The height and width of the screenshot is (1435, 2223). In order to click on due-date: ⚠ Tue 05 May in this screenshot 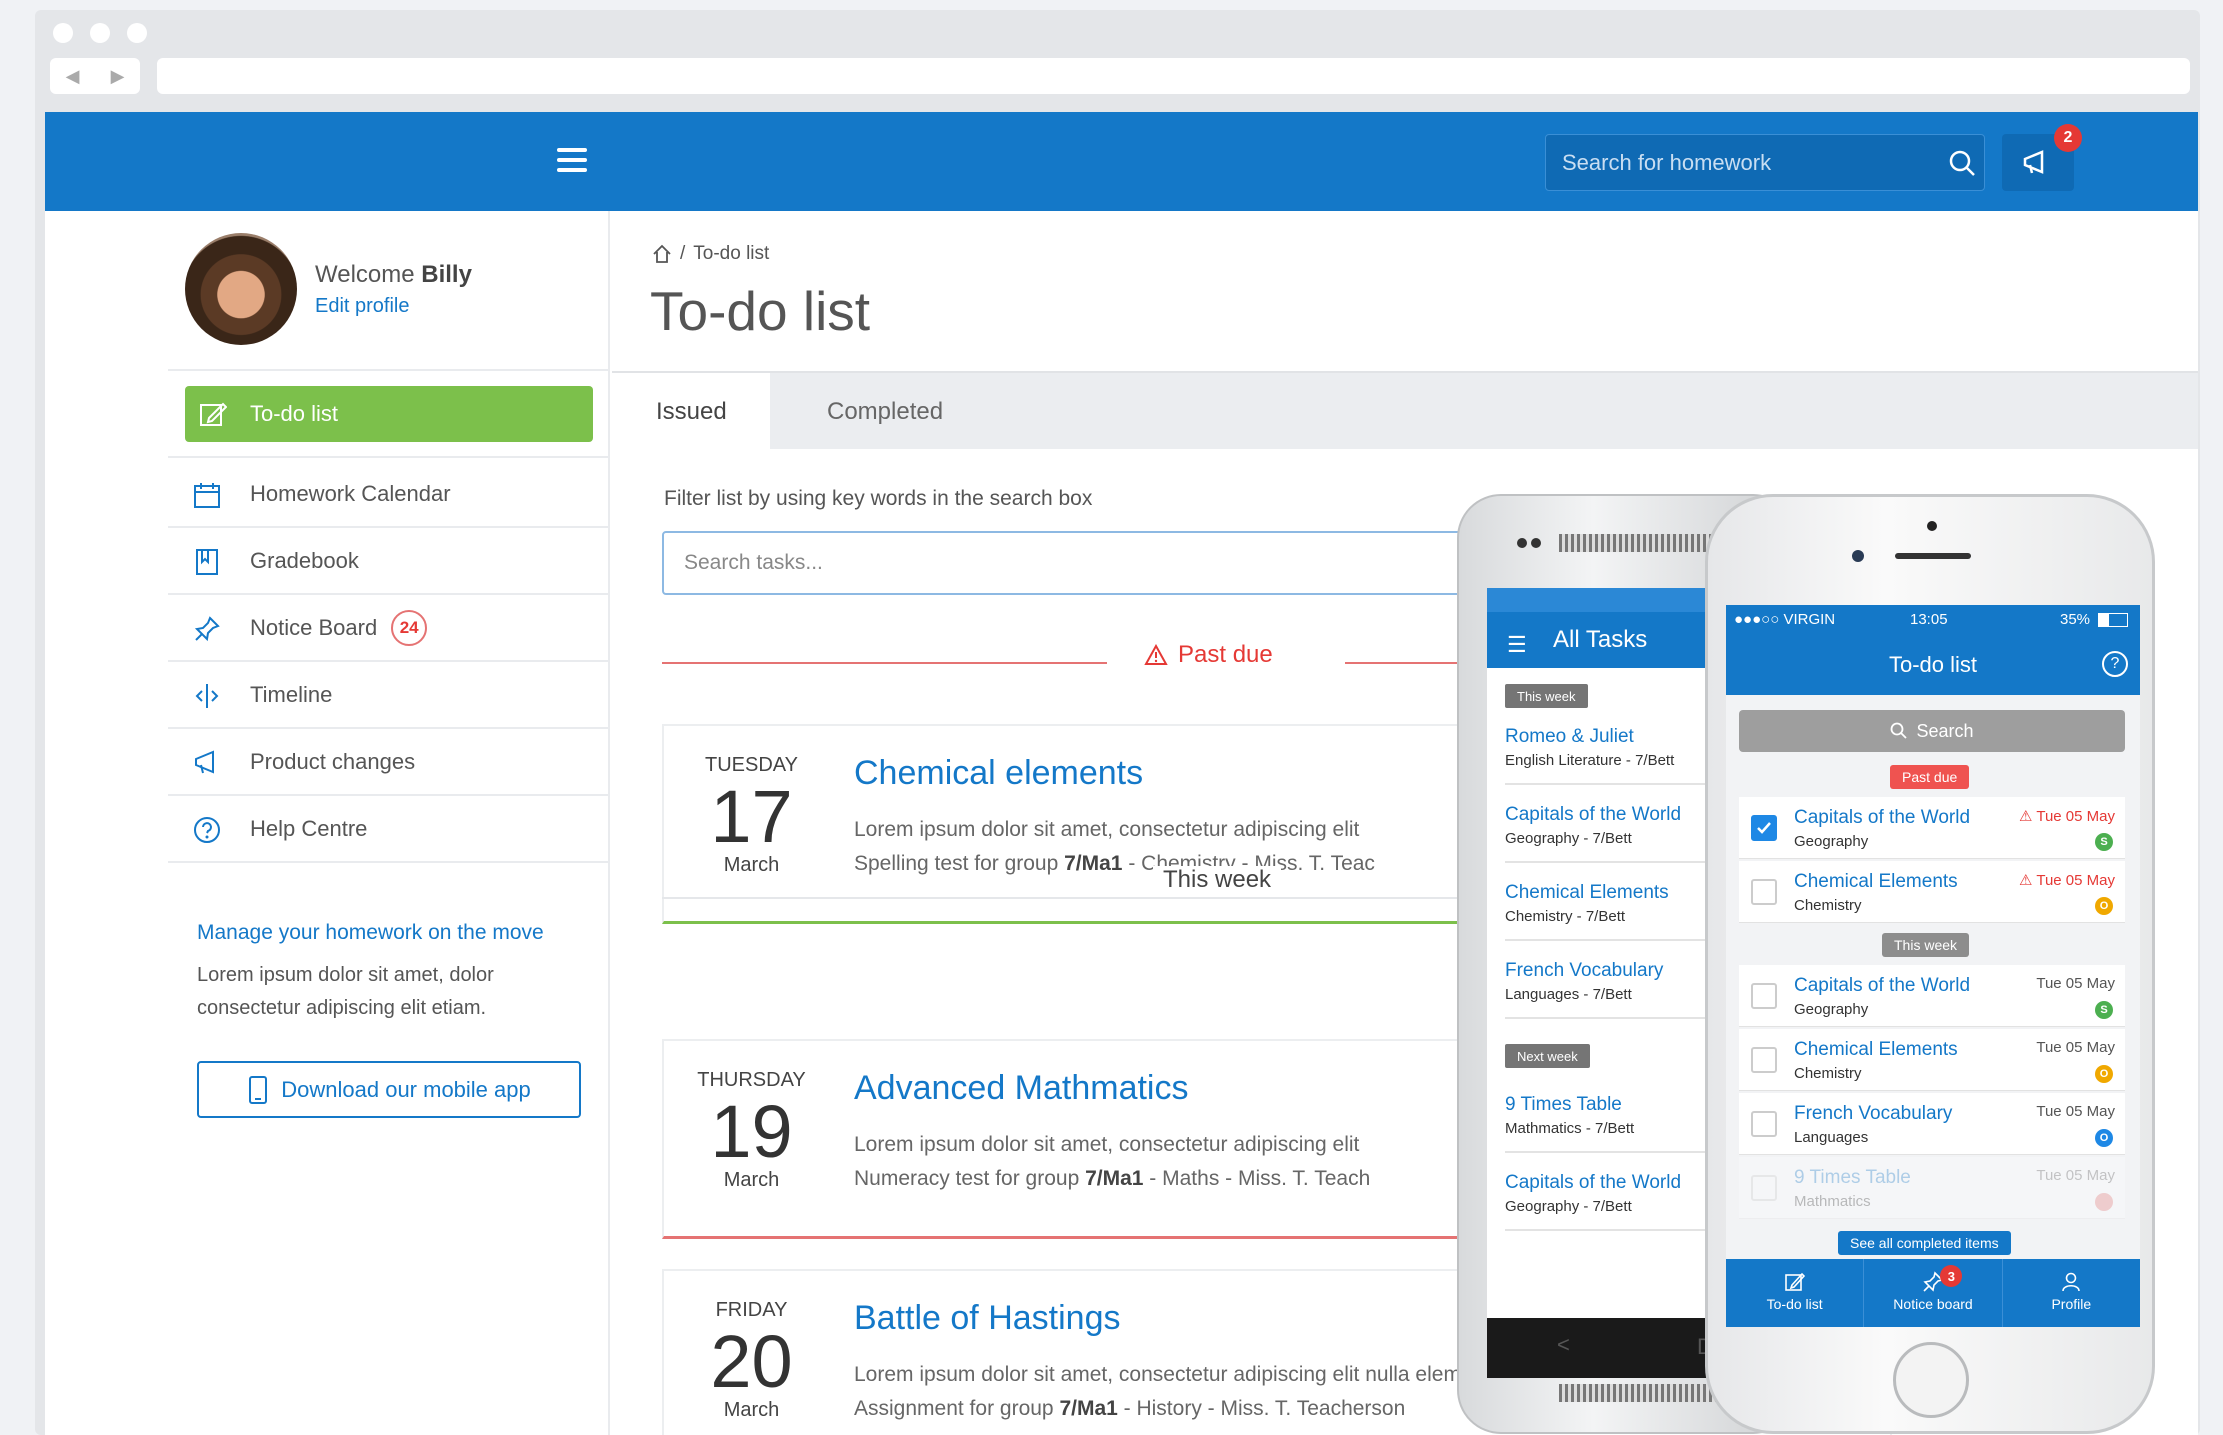, I will do `click(2067, 880)`.